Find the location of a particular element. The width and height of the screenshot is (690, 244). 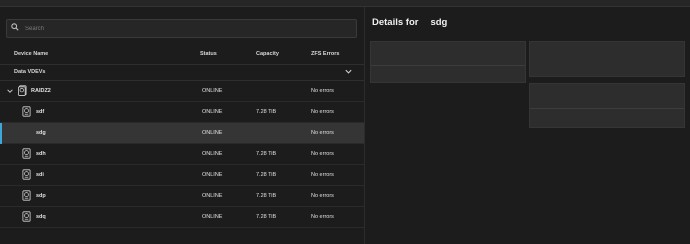

group-label: Data VDEVs is located at coordinates (30, 72).